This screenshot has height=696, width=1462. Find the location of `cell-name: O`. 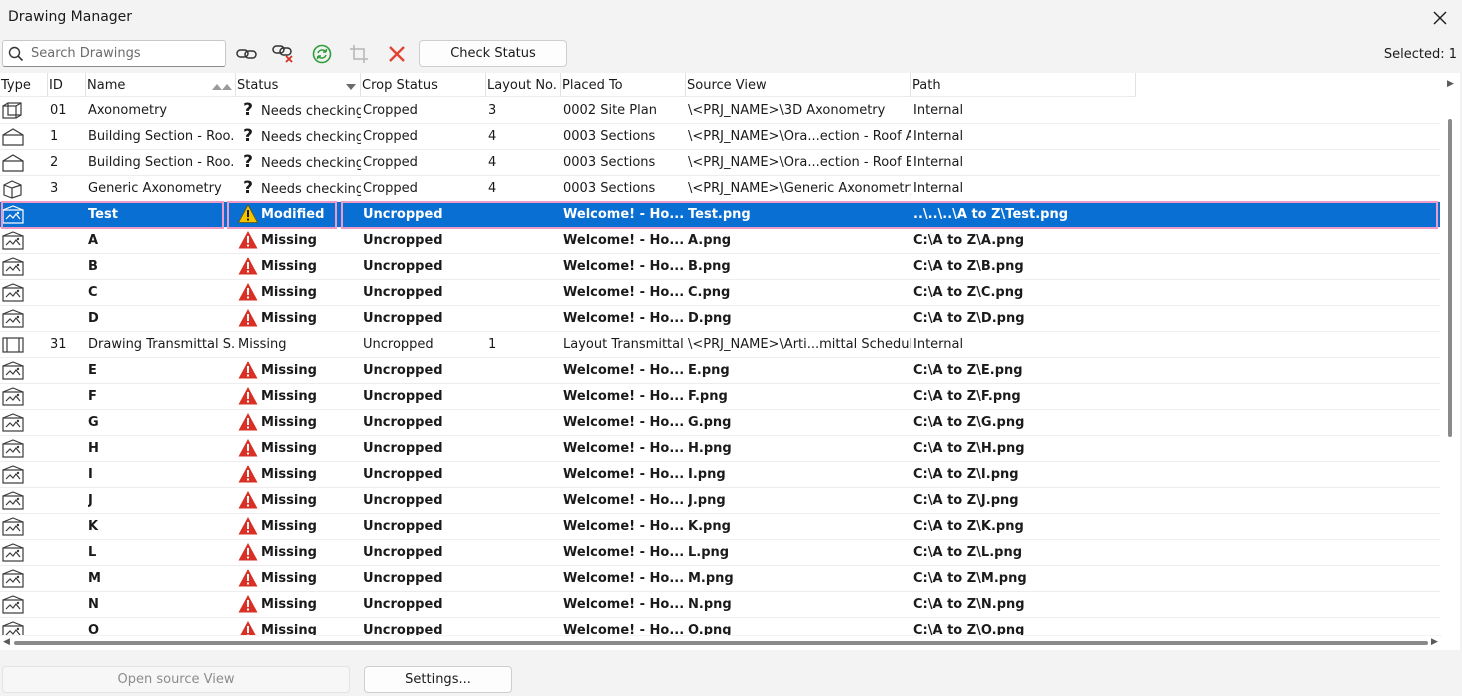

cell-name: O is located at coordinates (161, 626).